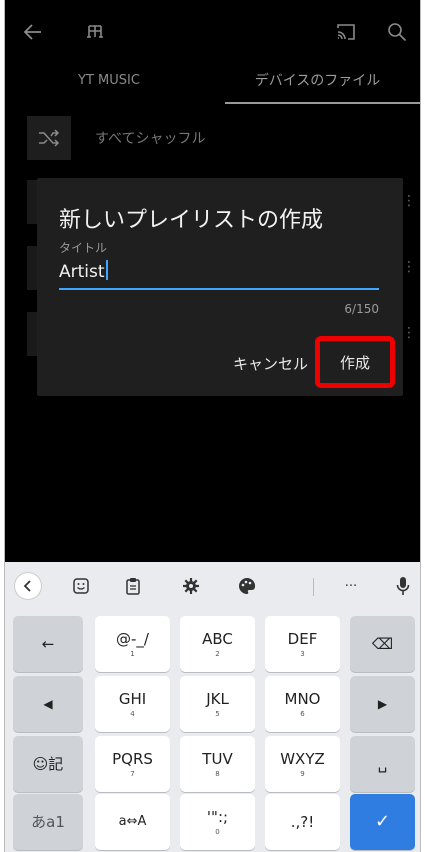 The width and height of the screenshot is (425, 852). I want to click on space-key: ␣, so click(382, 764).